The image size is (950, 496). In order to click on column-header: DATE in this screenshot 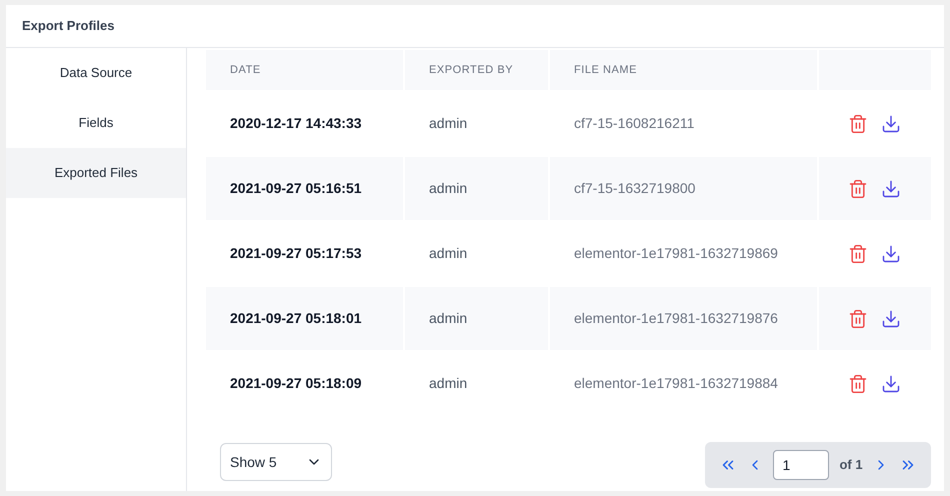, I will do `click(304, 70)`.